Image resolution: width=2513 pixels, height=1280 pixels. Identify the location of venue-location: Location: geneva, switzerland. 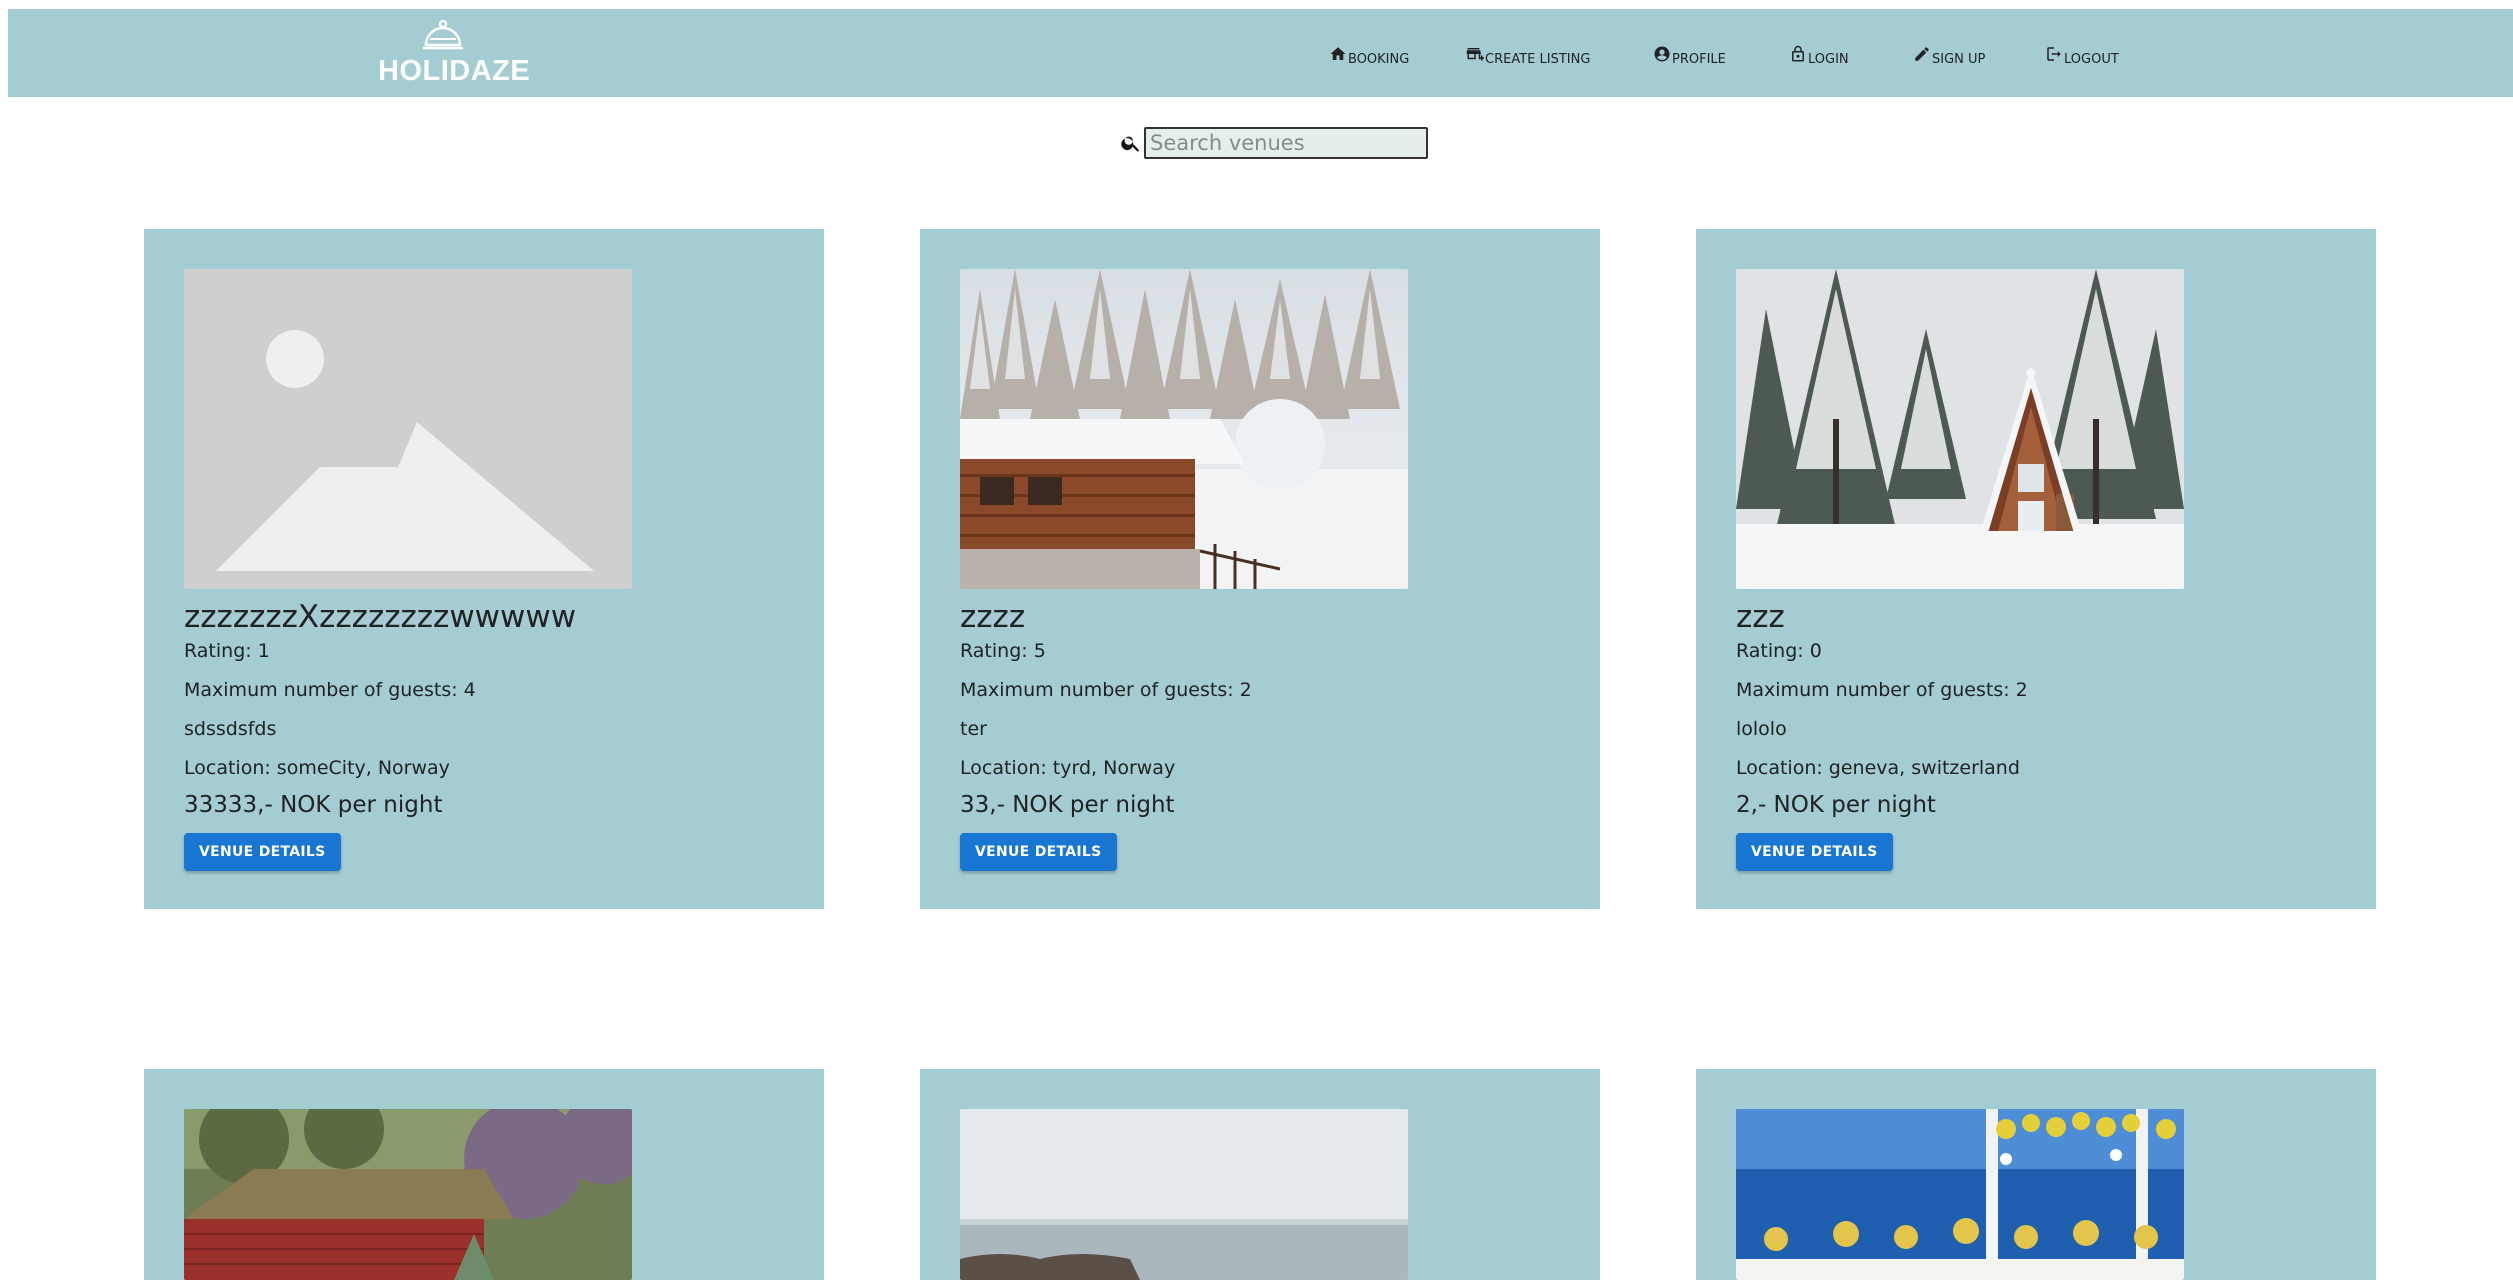
(1878, 768).